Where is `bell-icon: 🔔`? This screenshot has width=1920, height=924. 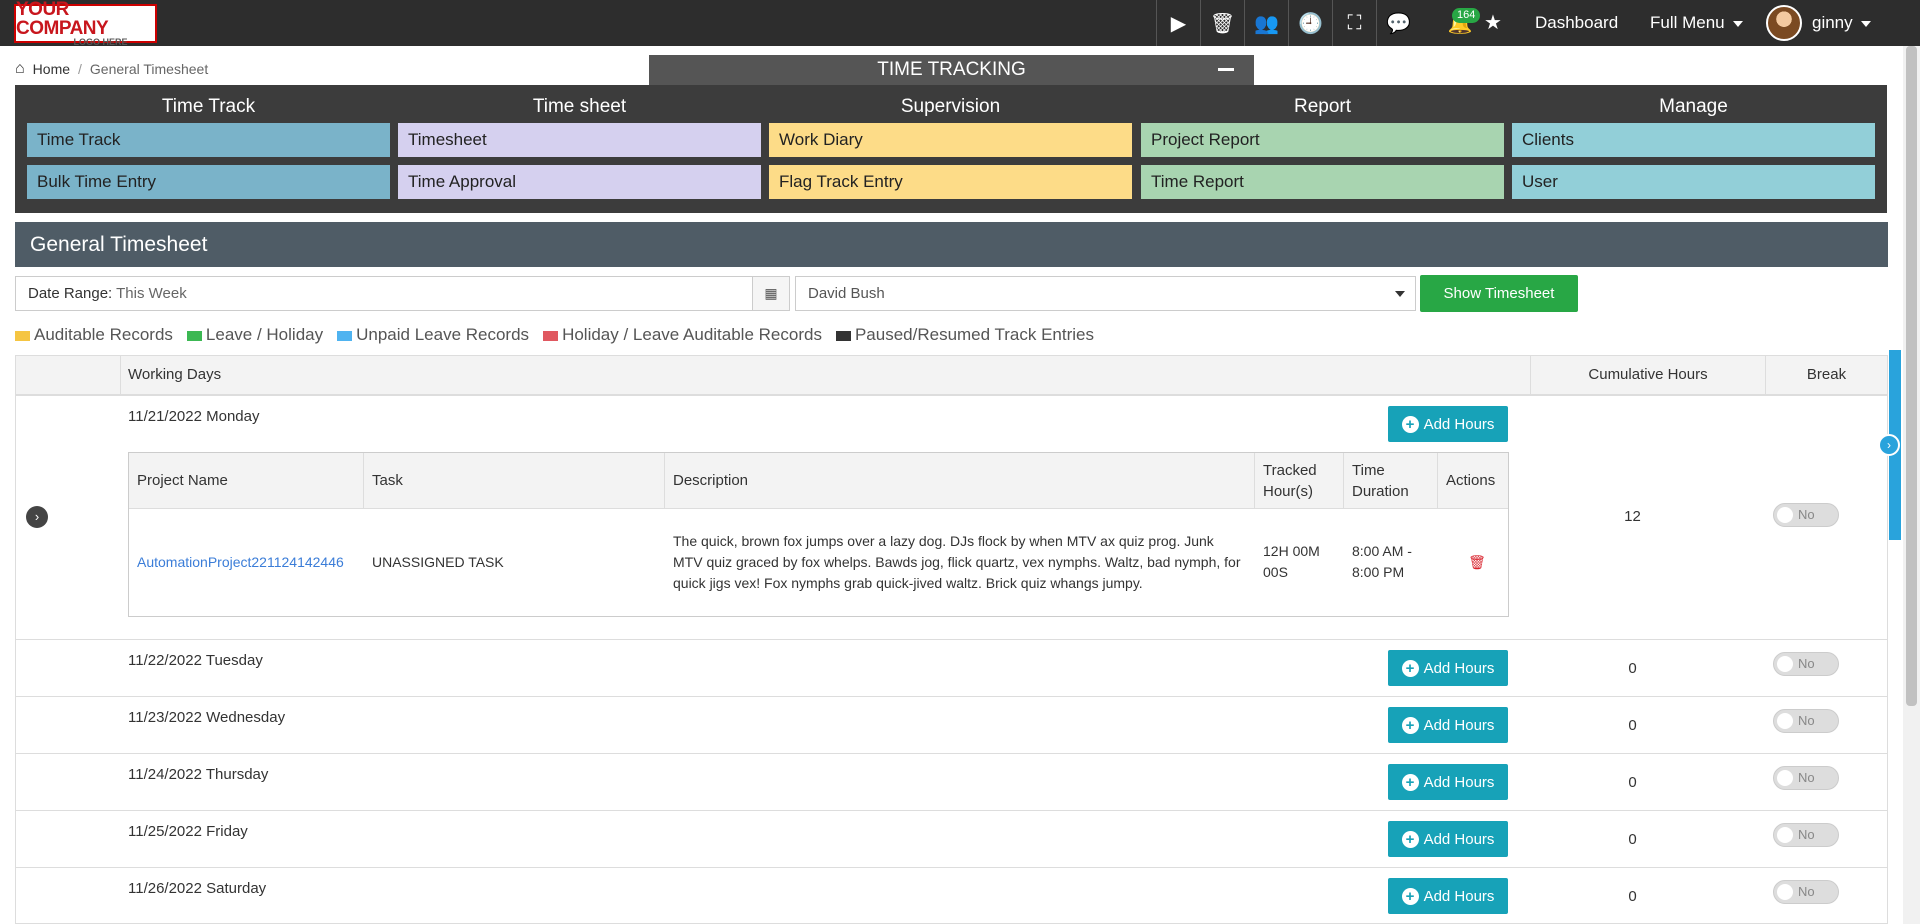 bell-icon: 🔔 is located at coordinates (1460, 23).